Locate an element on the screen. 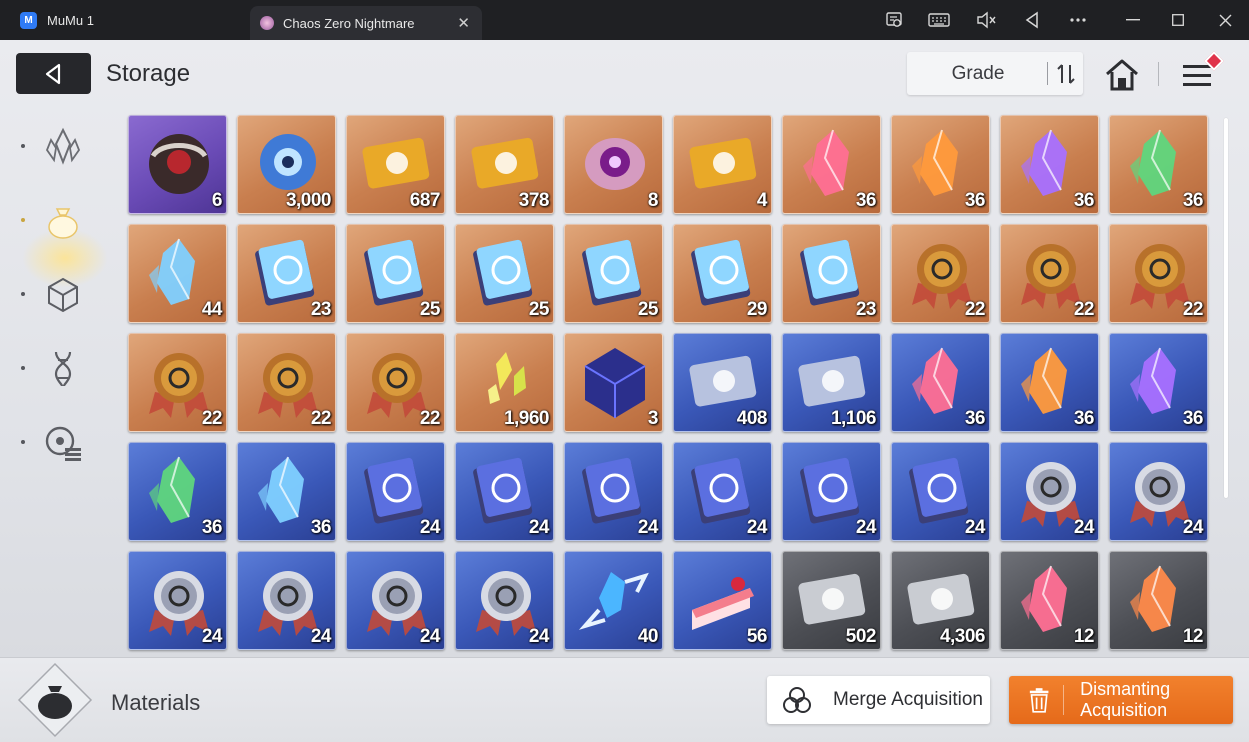  item-slot: 6 is located at coordinates (177, 164).